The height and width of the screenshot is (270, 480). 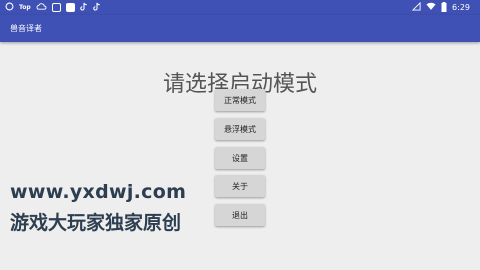 I want to click on battery-icon, so click(x=444, y=7).